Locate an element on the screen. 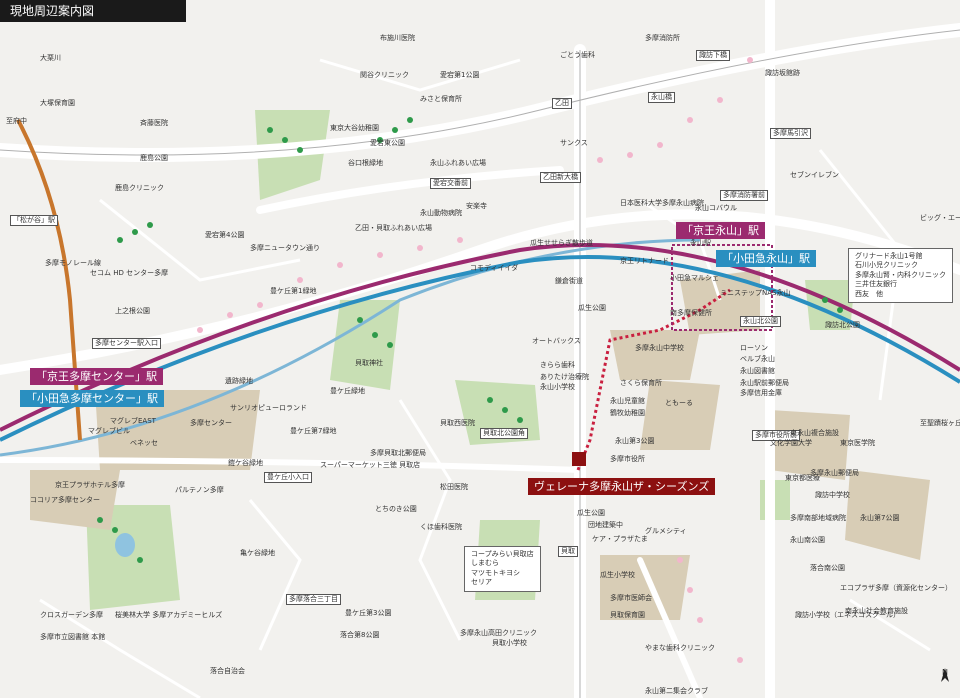  place-label: 京王リトナード is located at coordinates (644, 261).